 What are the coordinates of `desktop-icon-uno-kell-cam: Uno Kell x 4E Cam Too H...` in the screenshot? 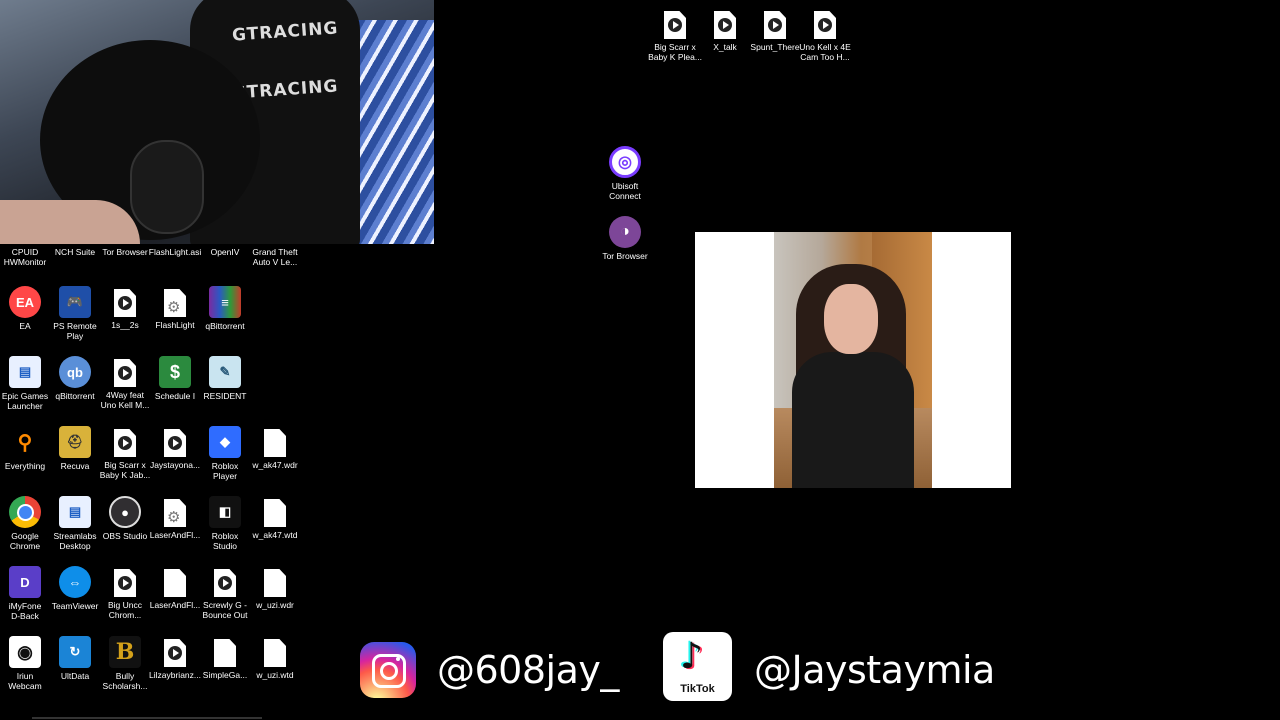 It's located at (825, 35).